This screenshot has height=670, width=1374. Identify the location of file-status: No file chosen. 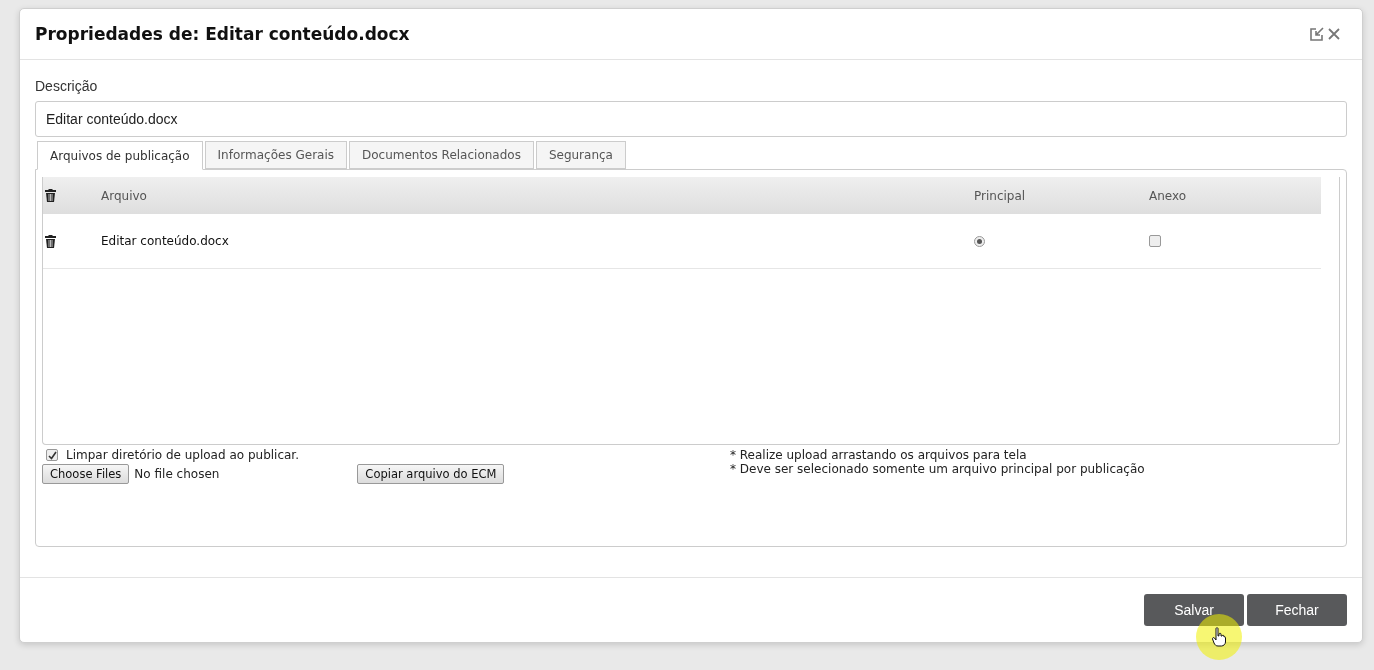
(177, 474).